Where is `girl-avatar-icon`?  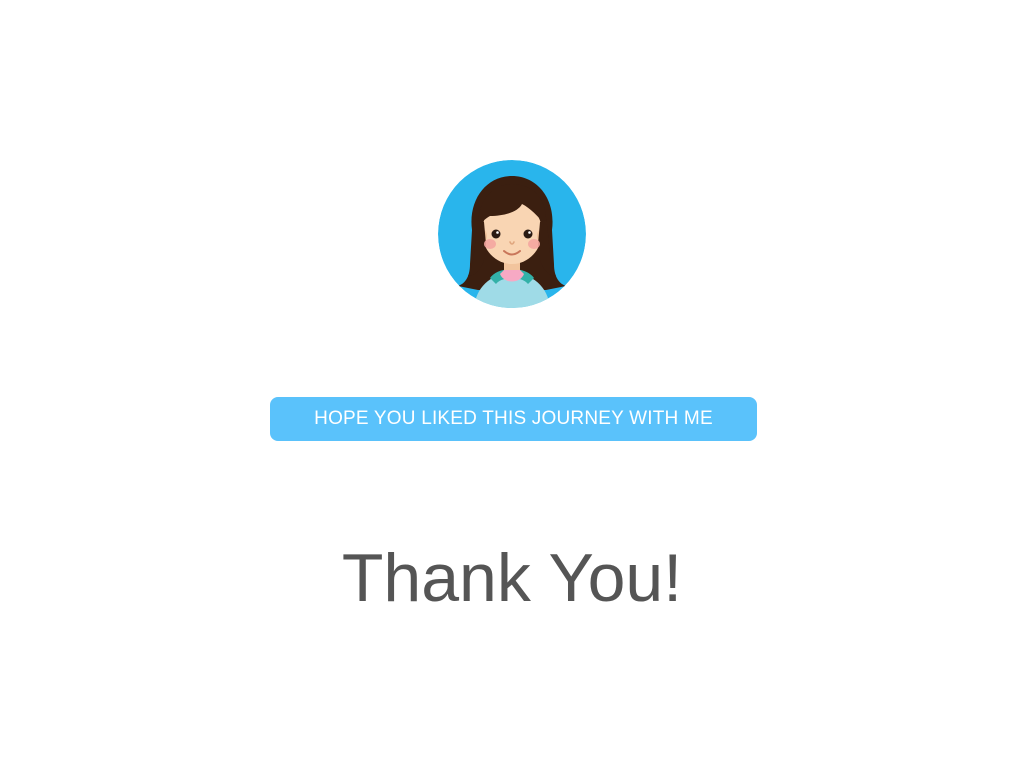
girl-avatar-icon is located at coordinates (512, 234).